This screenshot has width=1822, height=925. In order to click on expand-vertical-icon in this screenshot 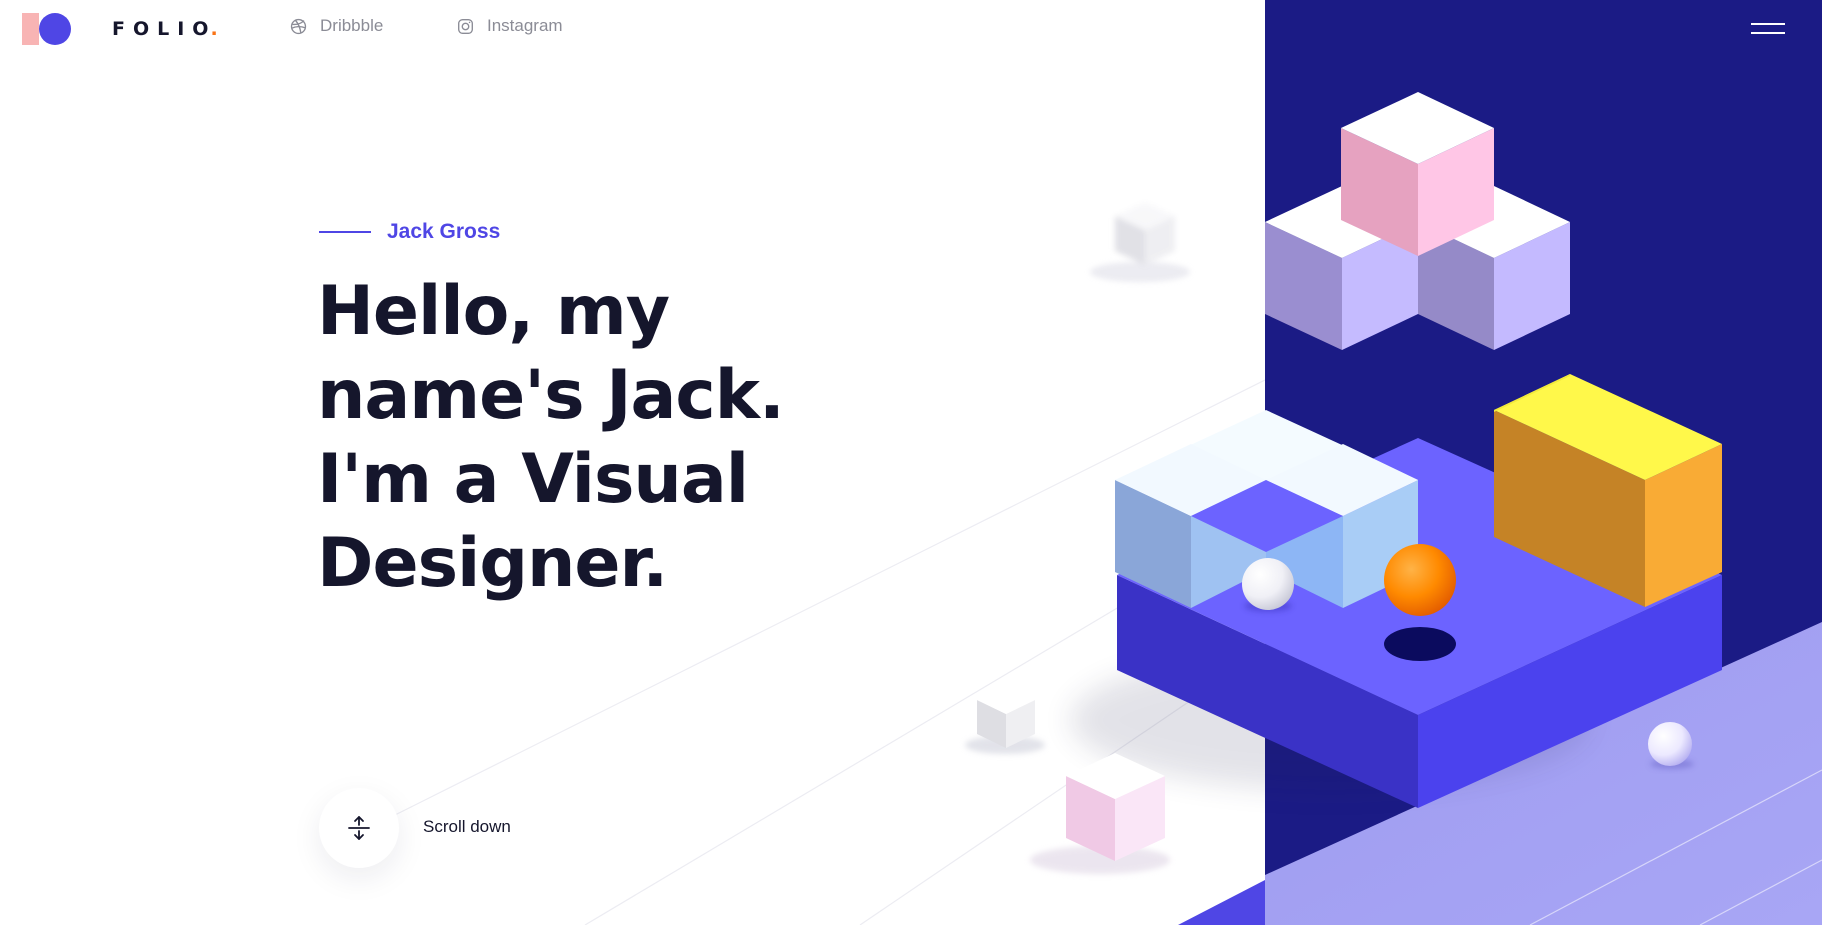, I will do `click(359, 828)`.